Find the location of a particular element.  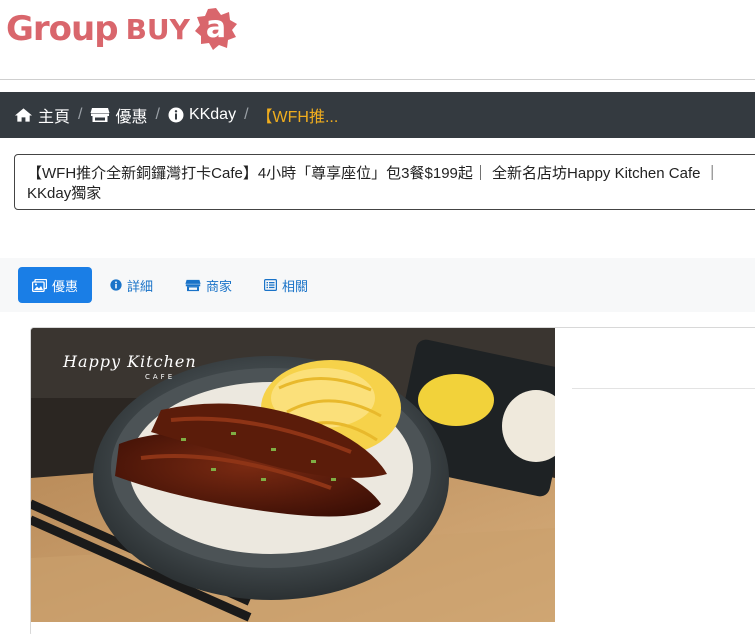

list-icon is located at coordinates (271, 285).